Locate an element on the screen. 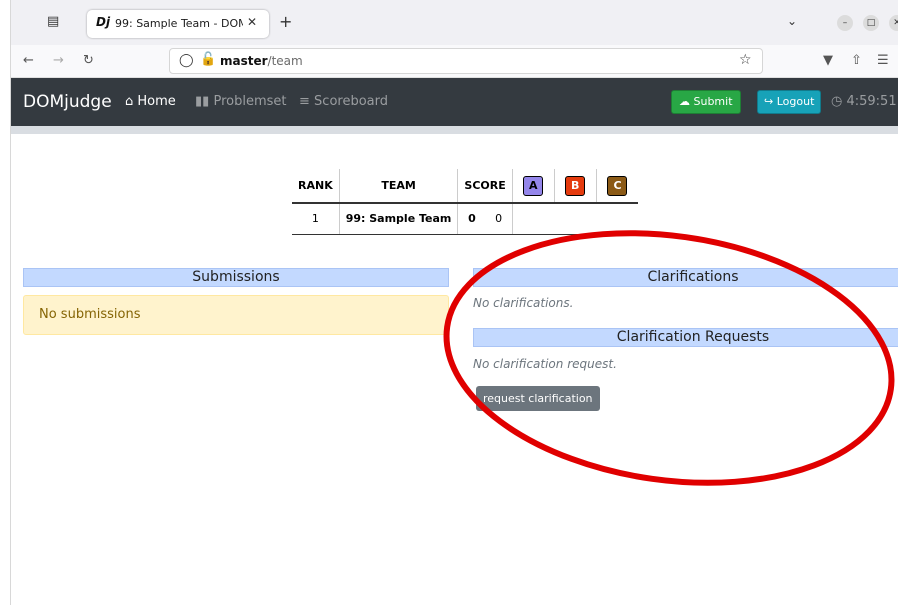 The image size is (898, 605). reload-icon: ↻ is located at coordinates (88, 60).